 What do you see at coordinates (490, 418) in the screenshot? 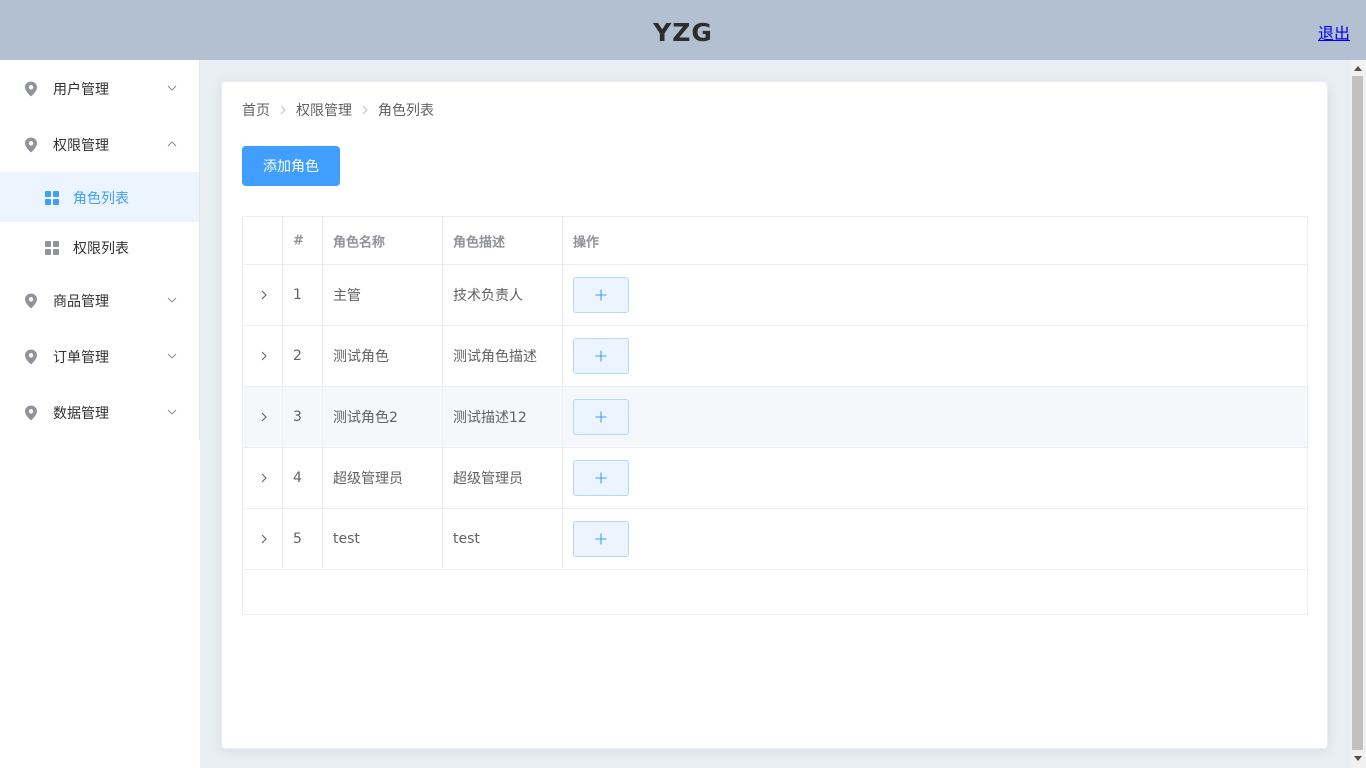
I see `row-role-desc: 测试描述12` at bounding box center [490, 418].